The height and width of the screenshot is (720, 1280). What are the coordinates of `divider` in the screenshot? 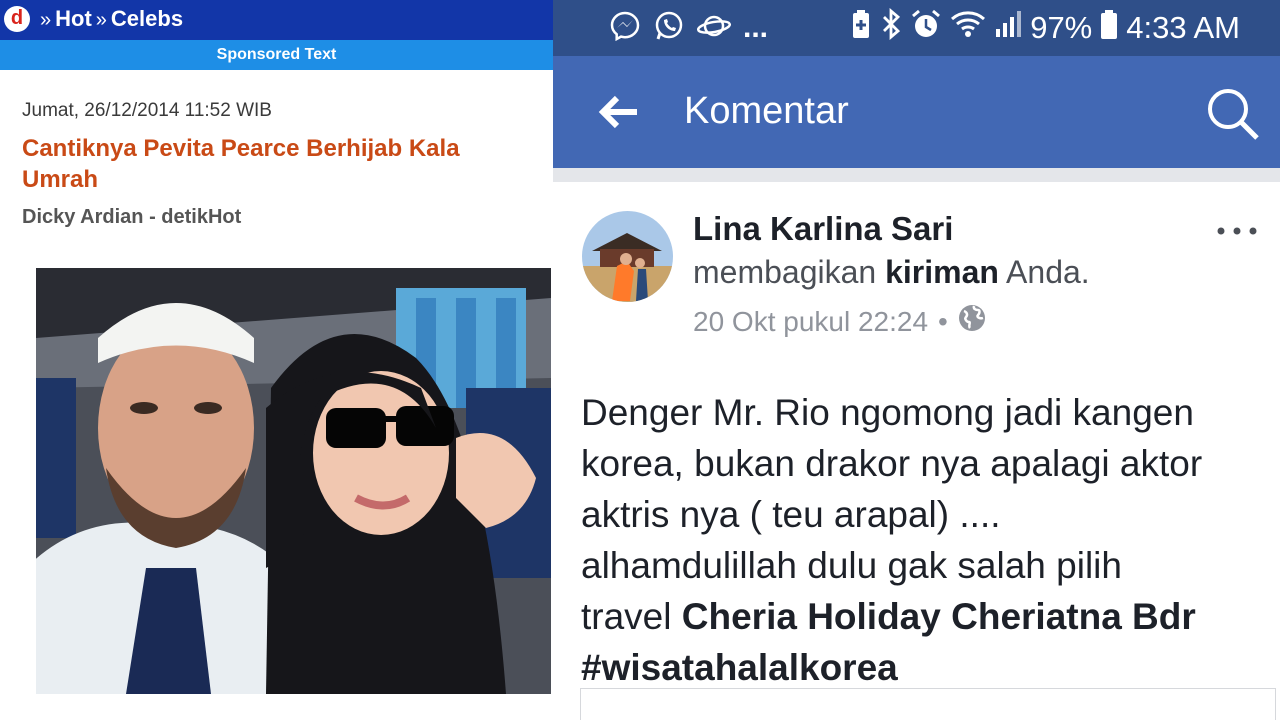 It's located at (916, 175).